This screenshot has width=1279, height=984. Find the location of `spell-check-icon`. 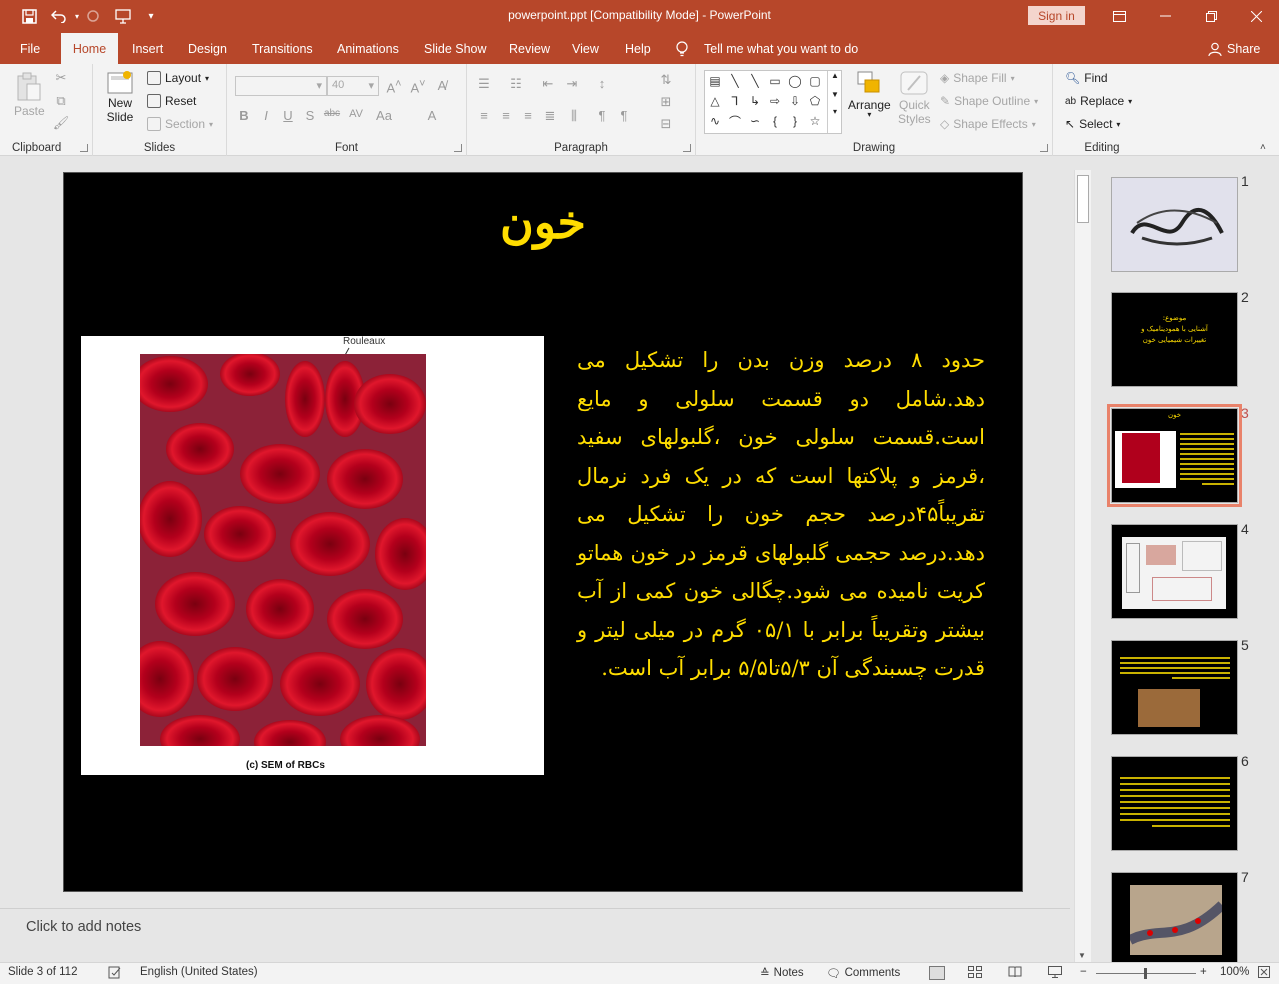

spell-check-icon is located at coordinates (115, 972).